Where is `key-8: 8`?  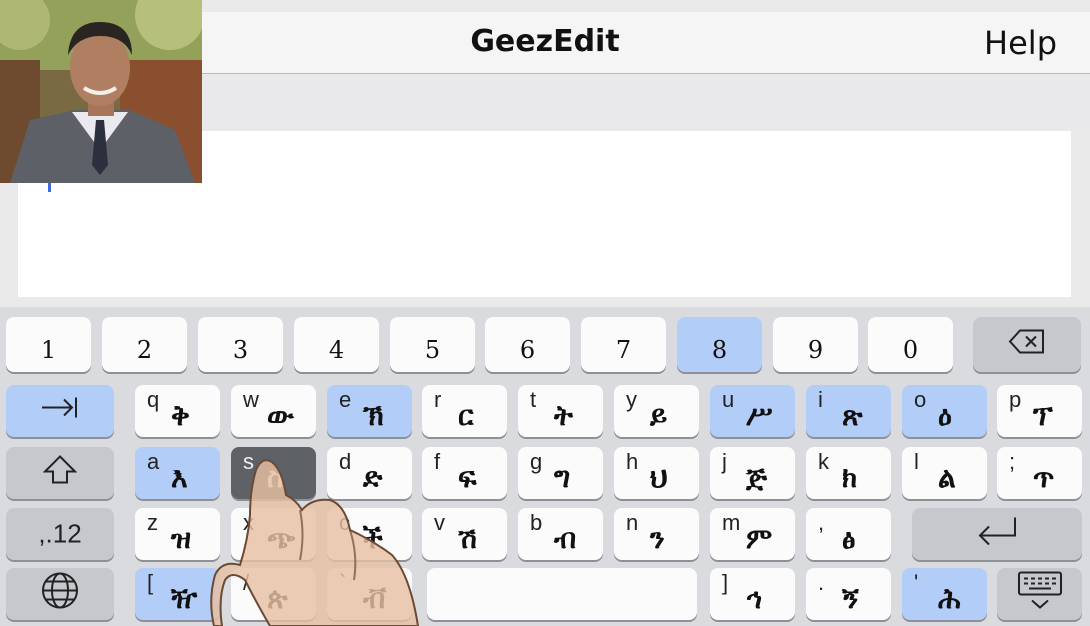 key-8: 8 is located at coordinates (719, 344).